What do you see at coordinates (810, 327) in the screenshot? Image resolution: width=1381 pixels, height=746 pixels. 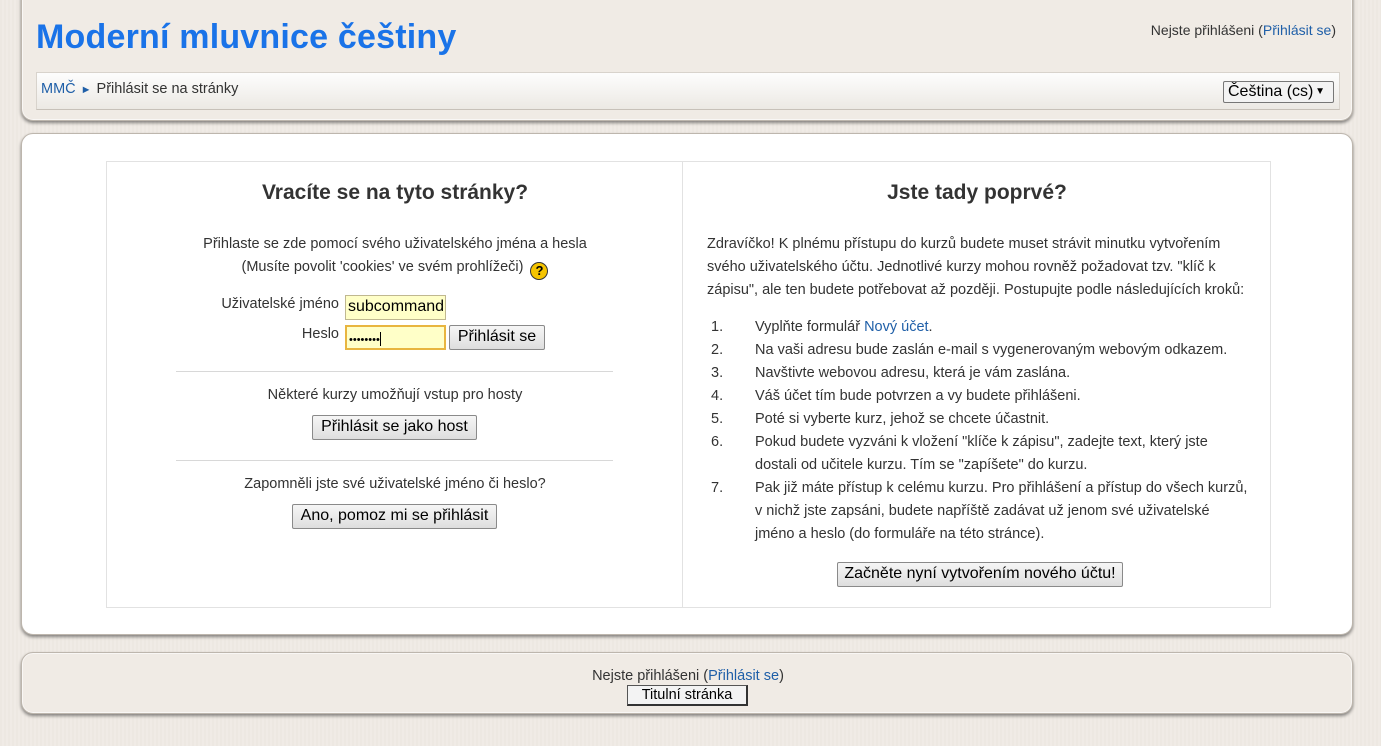 I see `step-text: Vyplňte formulář` at bounding box center [810, 327].